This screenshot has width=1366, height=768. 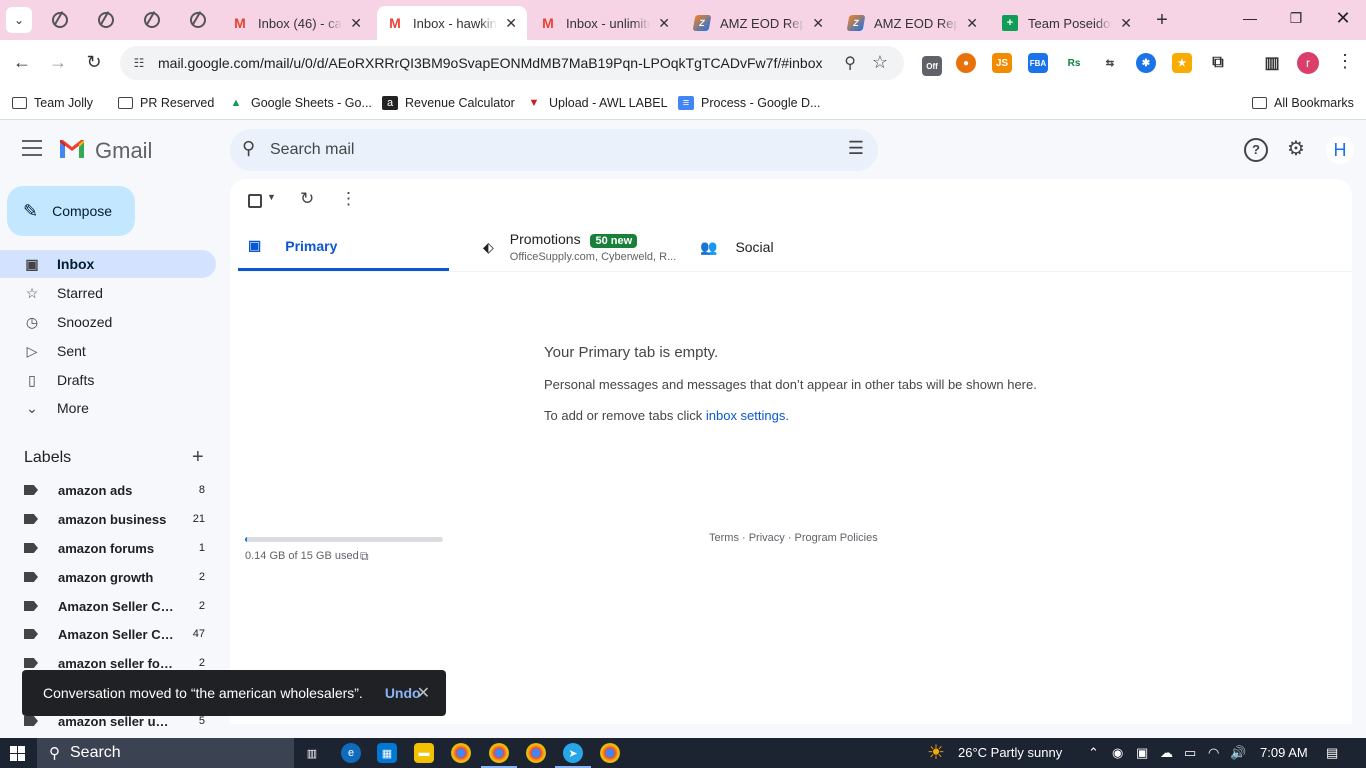 What do you see at coordinates (387, 753) in the screenshot?
I see `store-icon: ▦` at bounding box center [387, 753].